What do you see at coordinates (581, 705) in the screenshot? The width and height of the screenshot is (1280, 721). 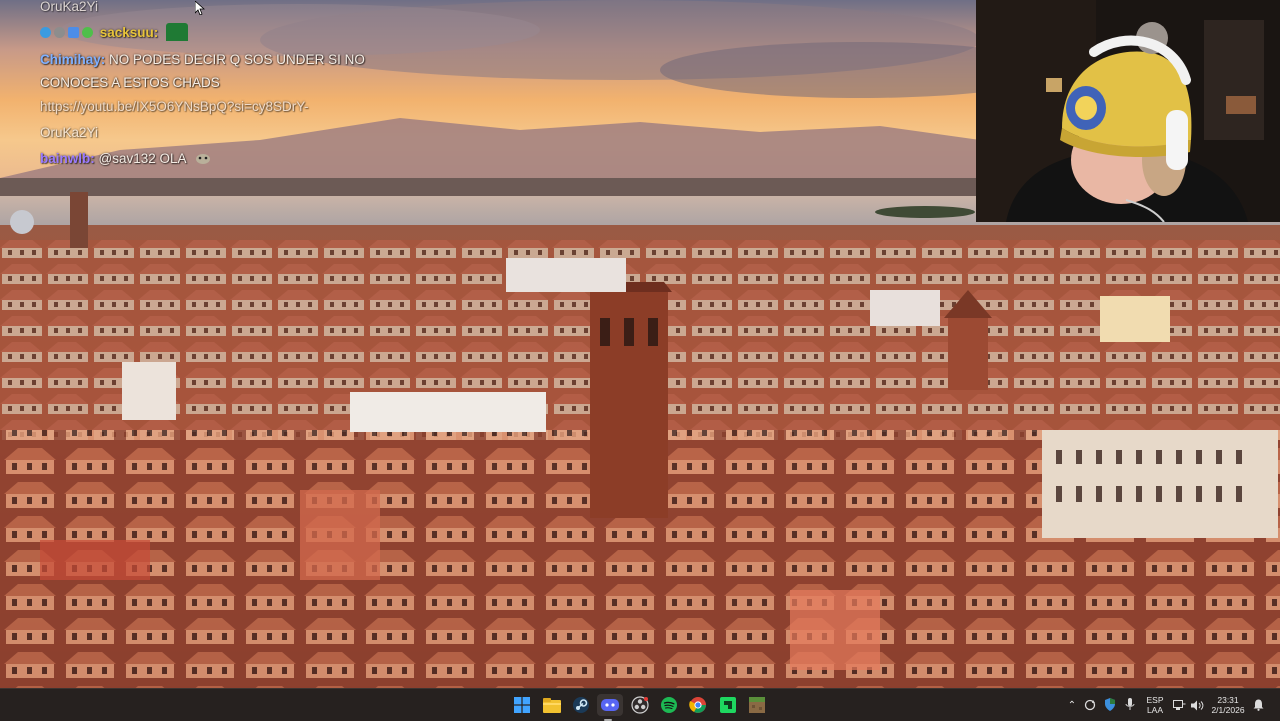 I see `steam-icon` at bounding box center [581, 705].